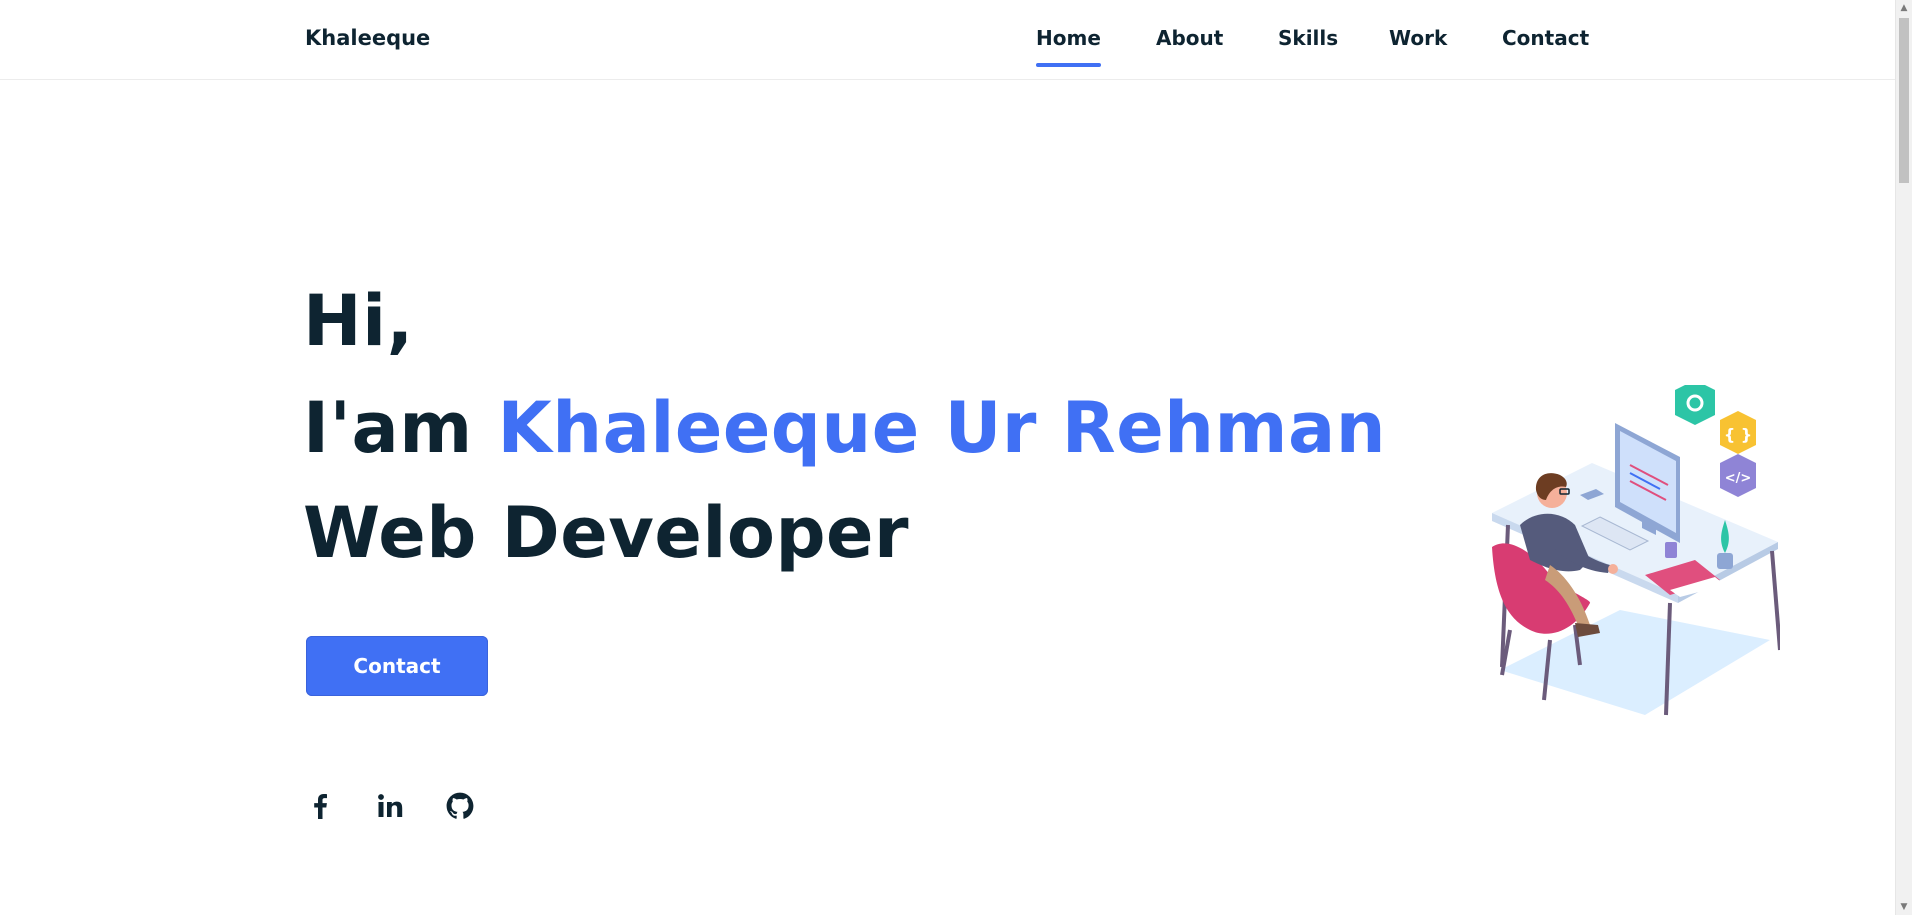 The image size is (1912, 915). I want to click on contact-button: Contact, so click(397, 666).